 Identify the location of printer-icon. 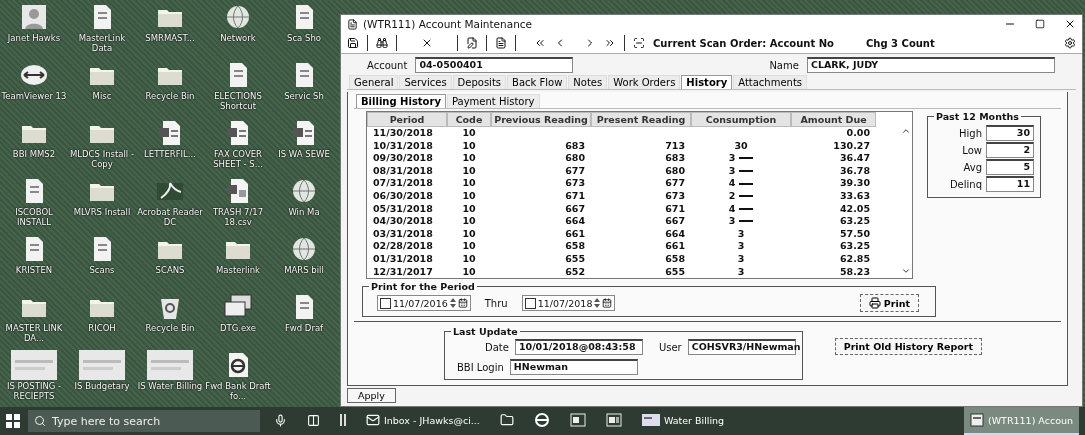
(874, 303).